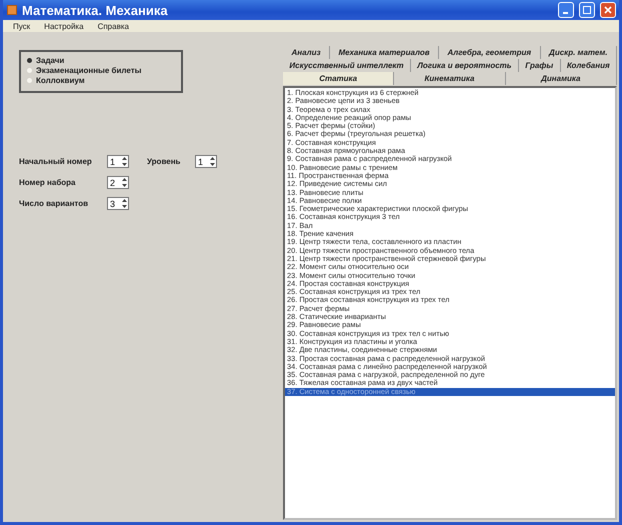 The image size is (622, 525). I want to click on maximize-button, so click(587, 10).